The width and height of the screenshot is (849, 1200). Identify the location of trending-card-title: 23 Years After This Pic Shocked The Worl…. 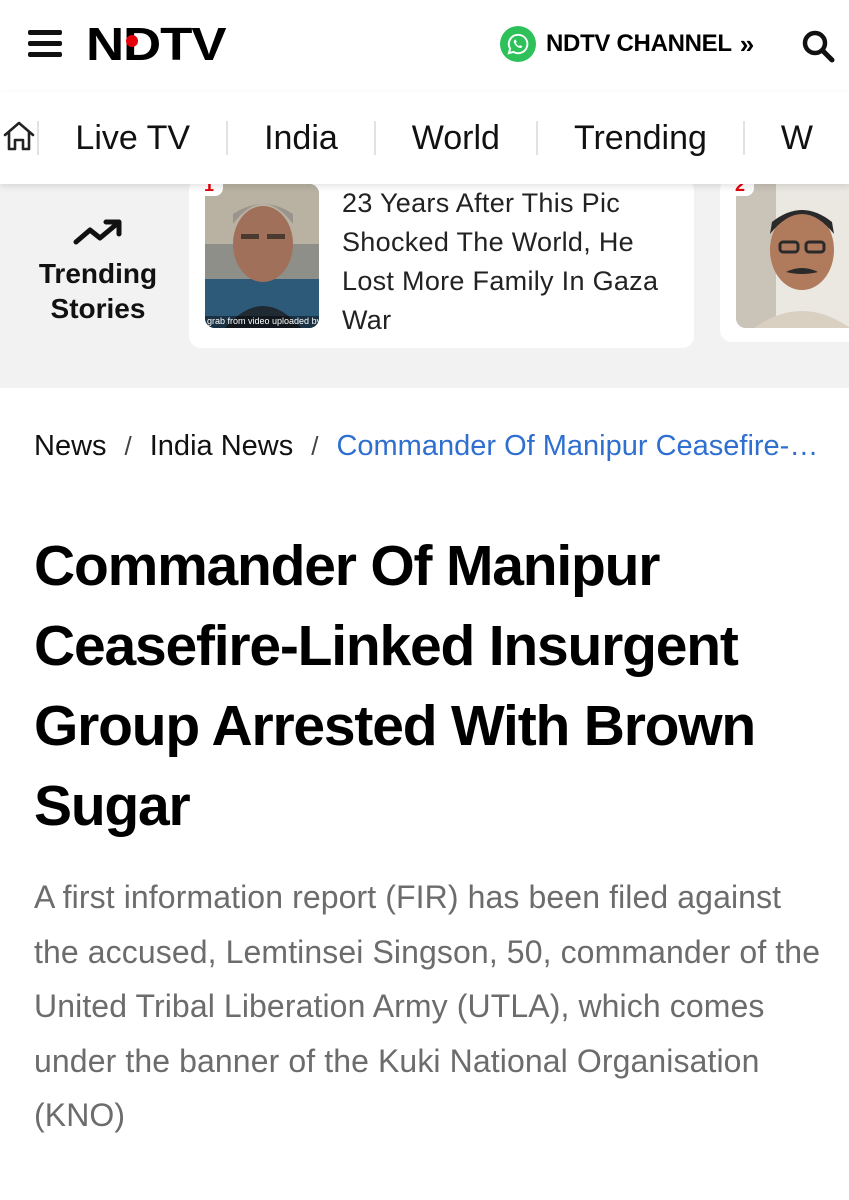
(500, 261).